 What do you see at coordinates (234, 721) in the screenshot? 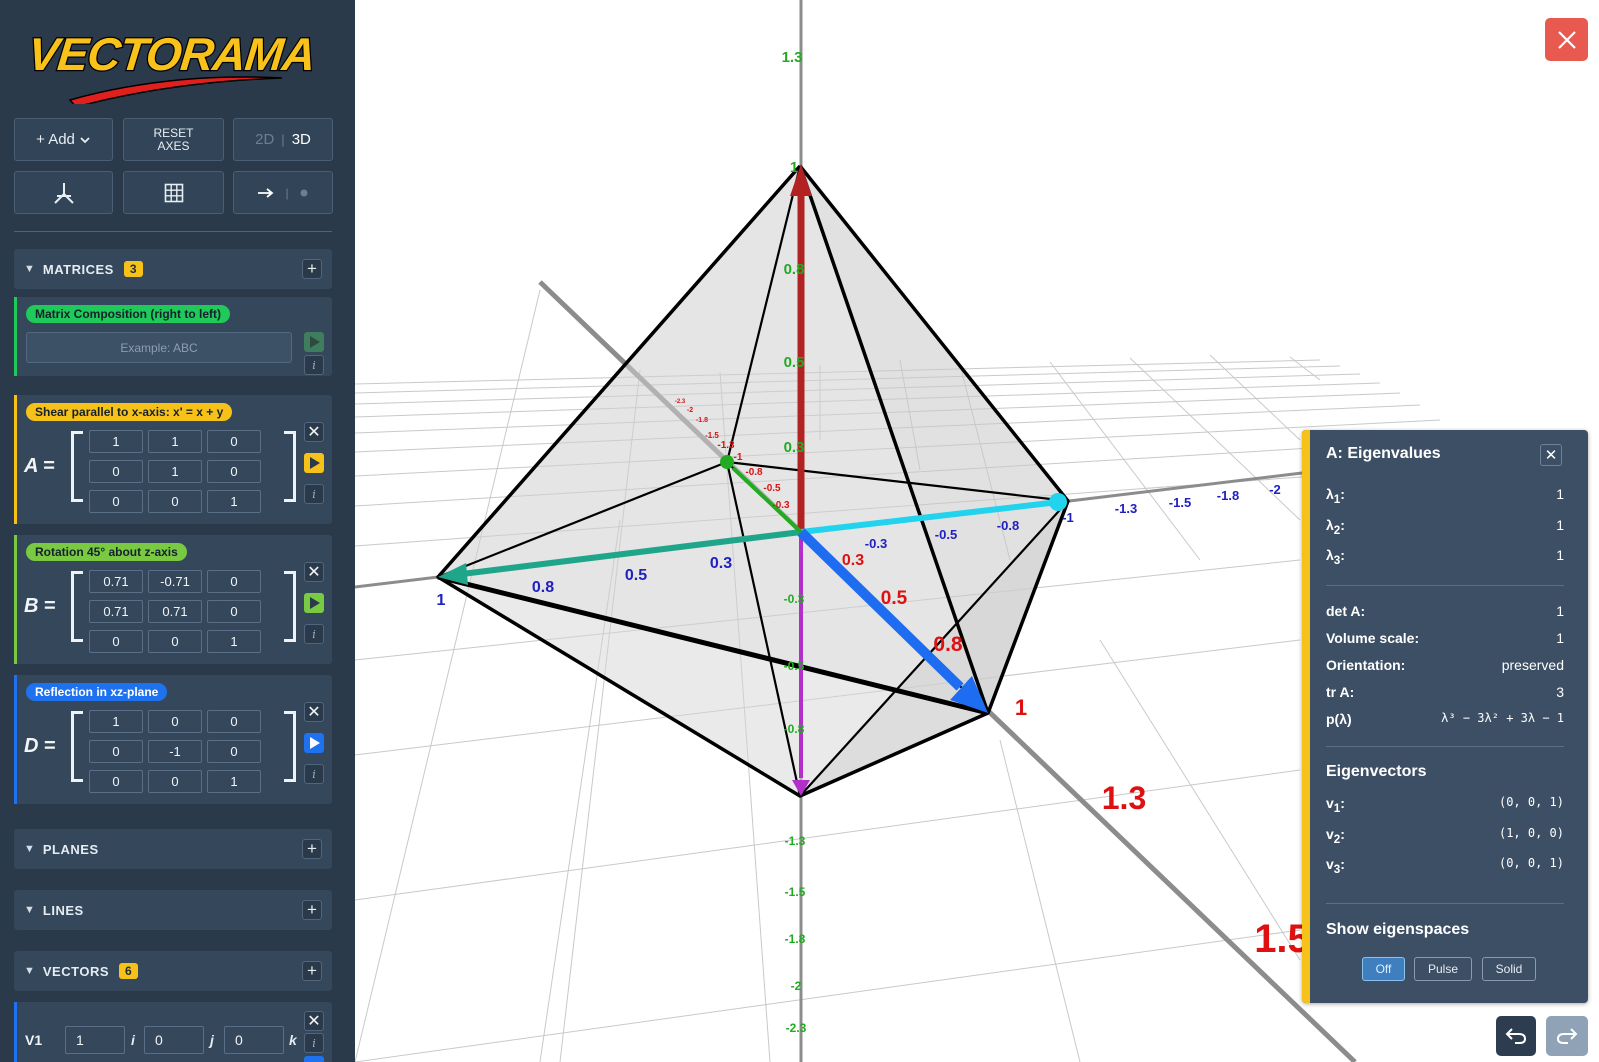
I see `matrix-d-cell-02: 0` at bounding box center [234, 721].